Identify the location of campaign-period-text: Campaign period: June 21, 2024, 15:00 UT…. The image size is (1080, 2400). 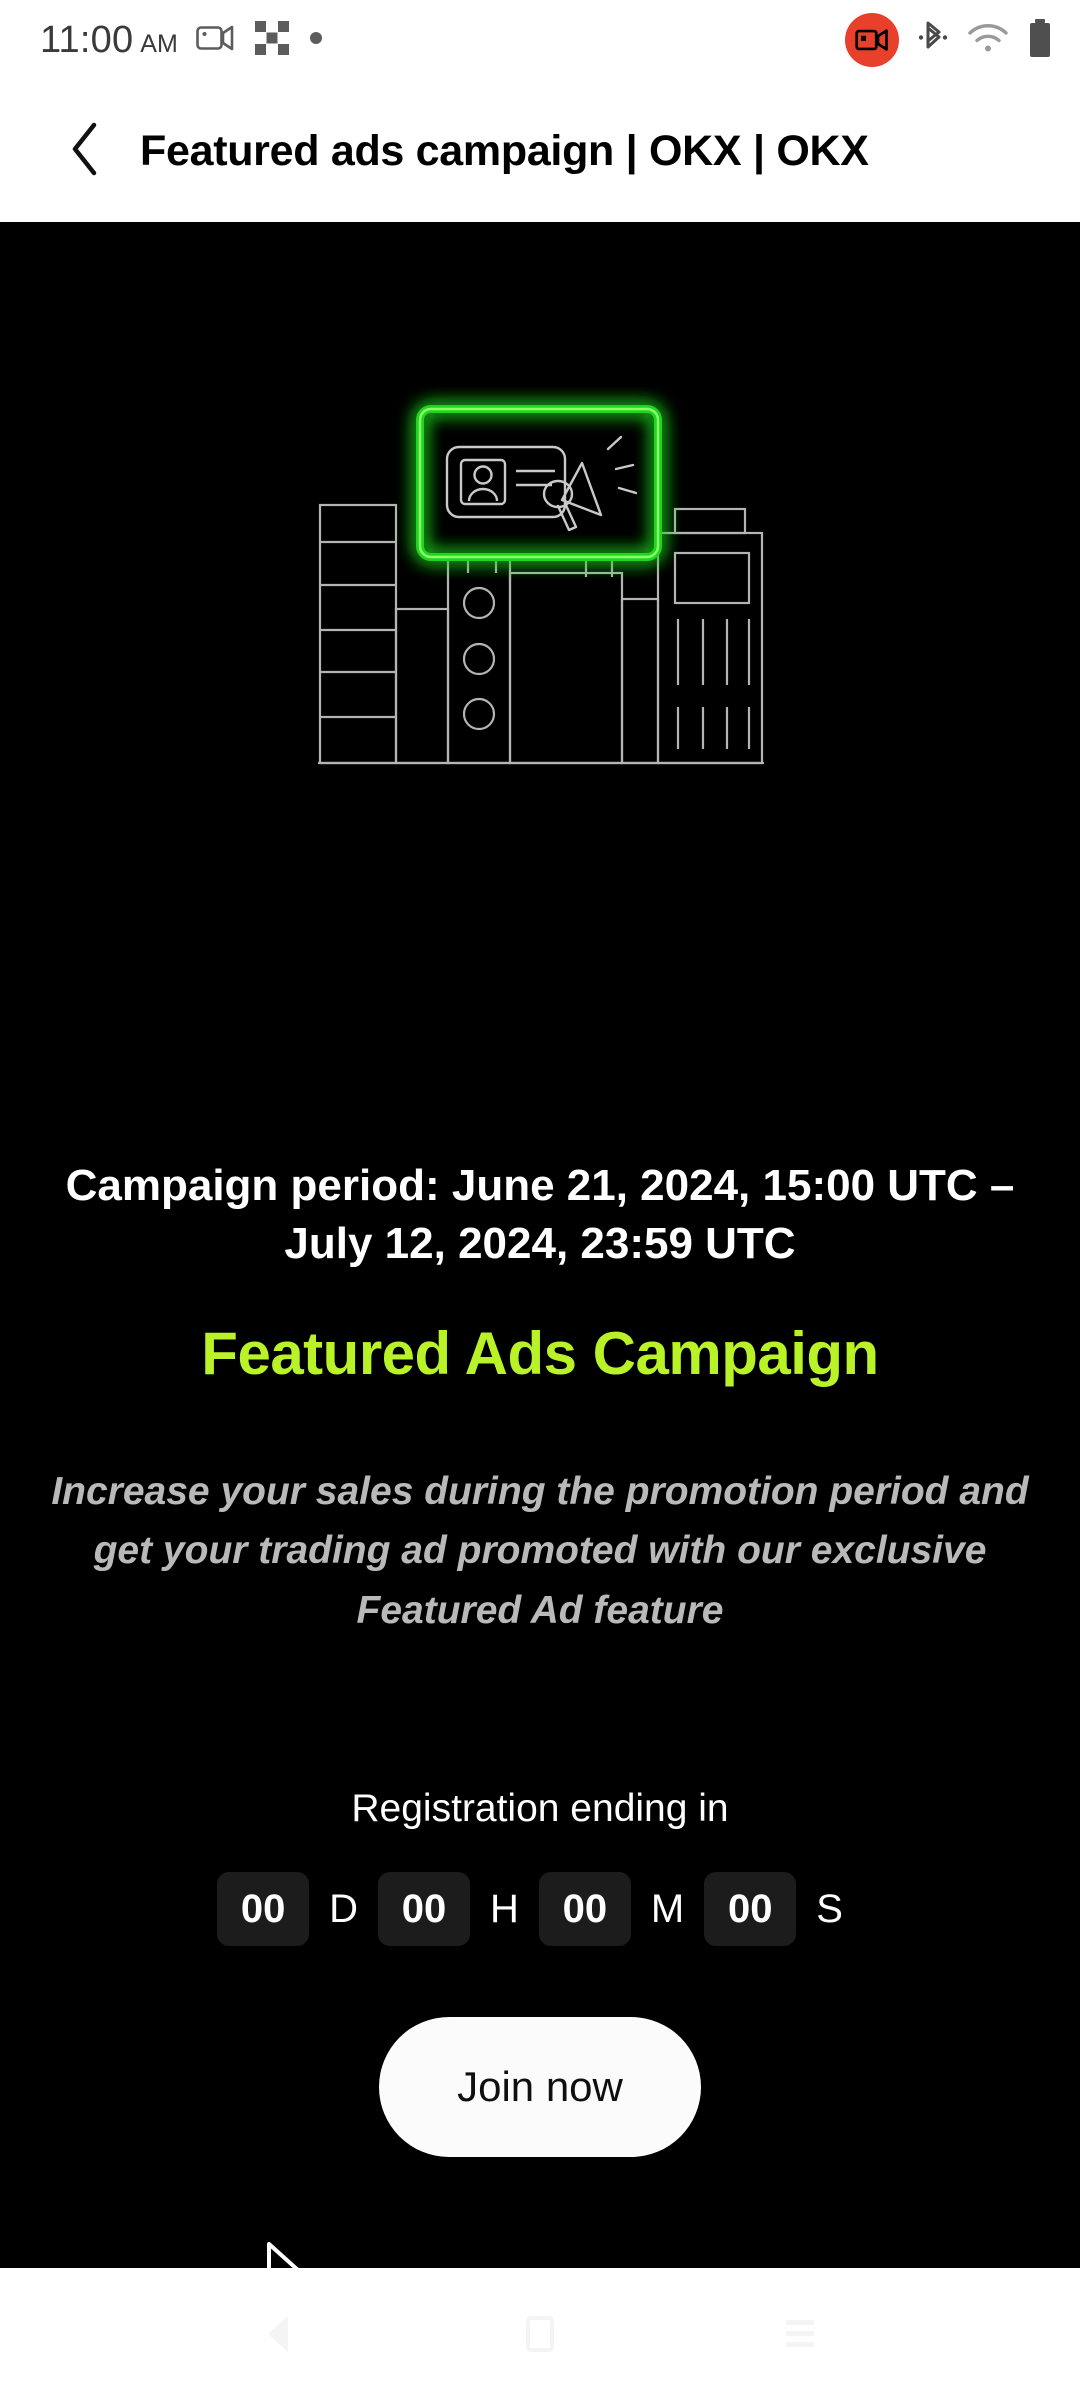
(540, 1215).